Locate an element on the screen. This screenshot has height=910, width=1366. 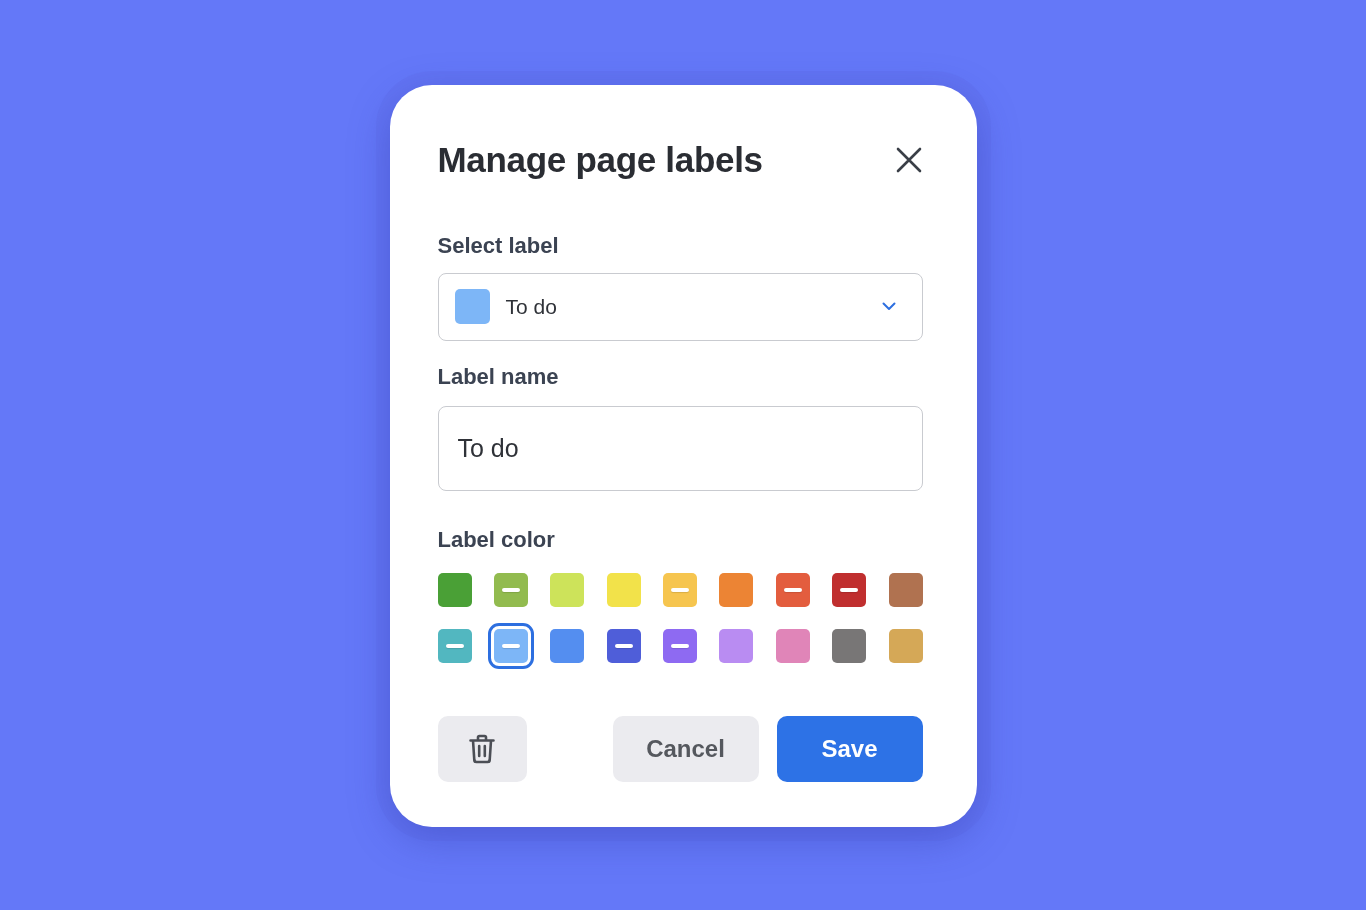
delete-button is located at coordinates (482, 748).